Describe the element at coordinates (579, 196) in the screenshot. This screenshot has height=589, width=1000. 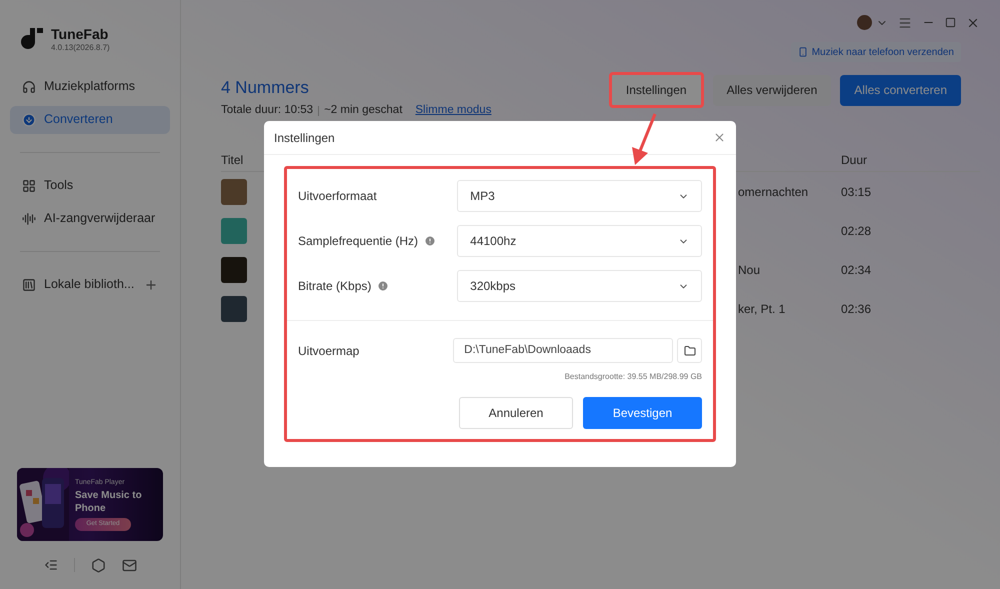
I see `dropdown: MP3` at that location.